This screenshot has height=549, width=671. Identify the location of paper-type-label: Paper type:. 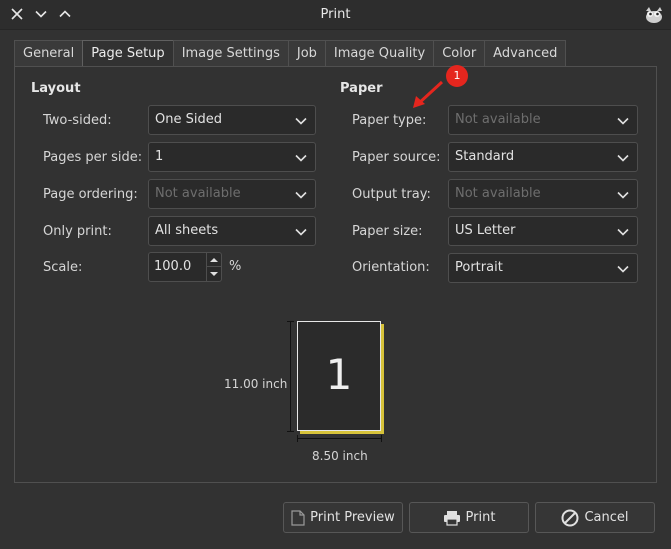
(389, 120).